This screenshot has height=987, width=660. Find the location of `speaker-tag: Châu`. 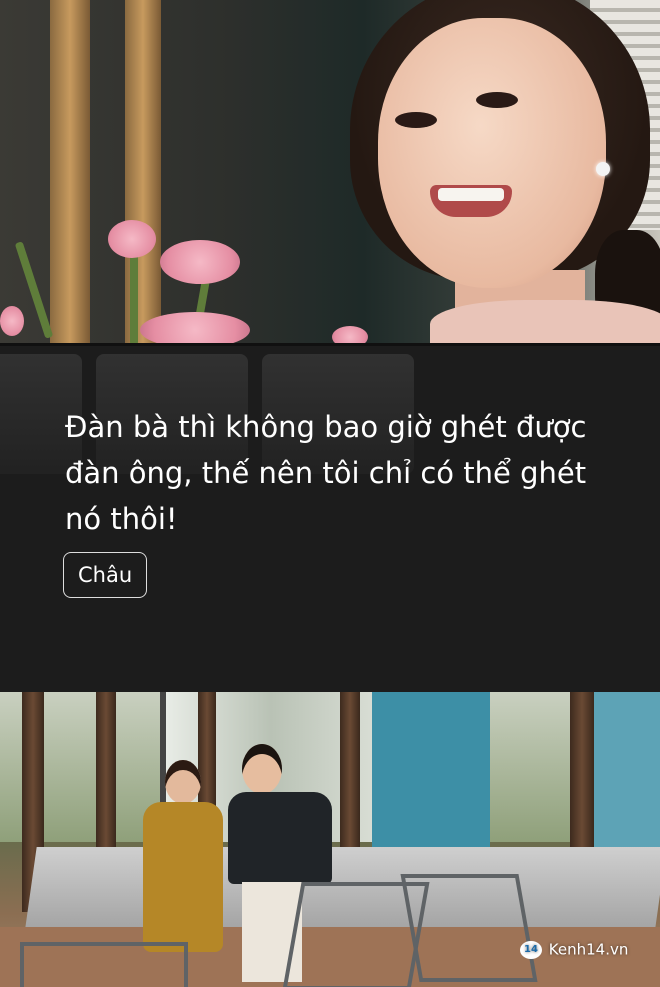

speaker-tag: Châu is located at coordinates (105, 575).